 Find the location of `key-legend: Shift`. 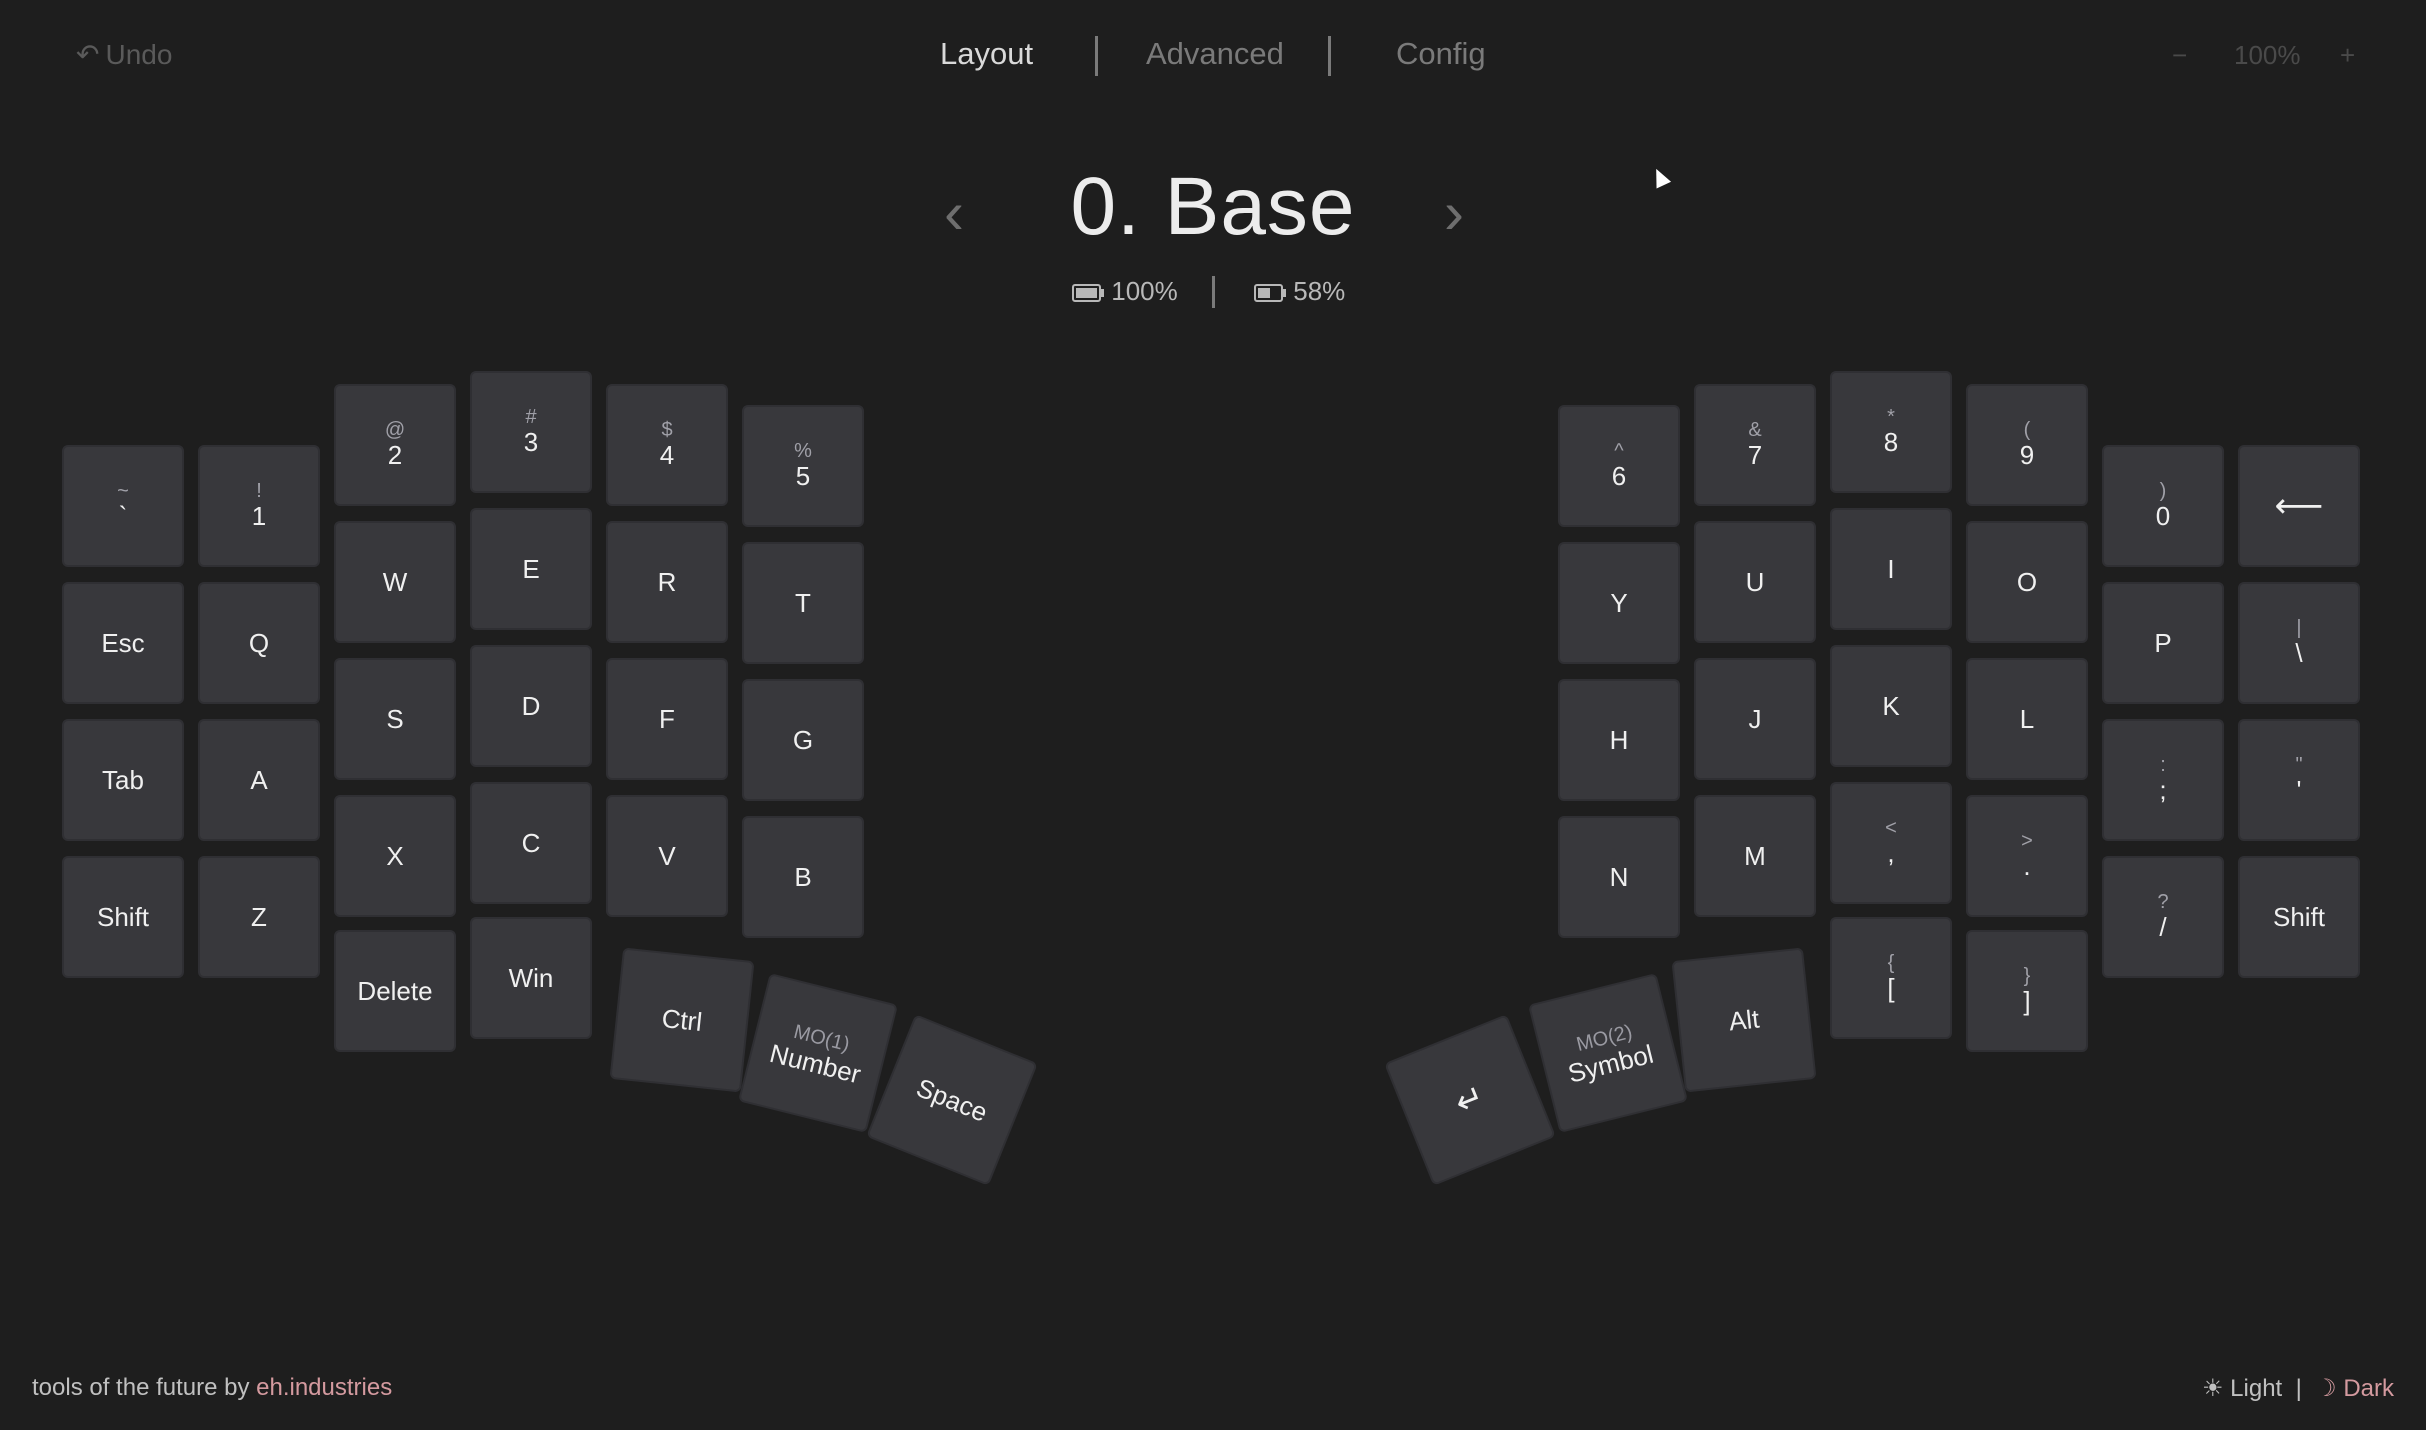

key-legend: Shift is located at coordinates (123, 917).